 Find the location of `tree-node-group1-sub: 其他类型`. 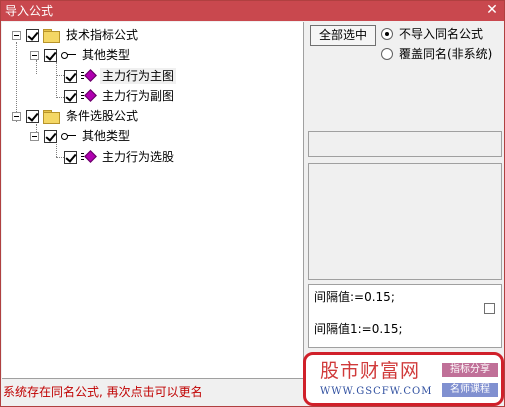

tree-node-group1-sub: 其他类型 is located at coordinates (81, 55).